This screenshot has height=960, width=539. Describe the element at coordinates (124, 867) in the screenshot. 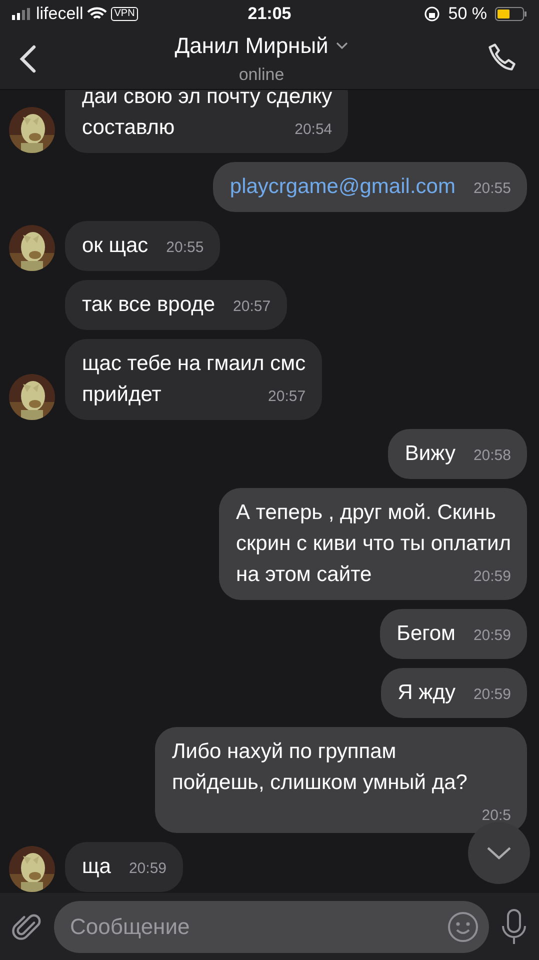

I see `message-bubble: ща 20:59` at that location.